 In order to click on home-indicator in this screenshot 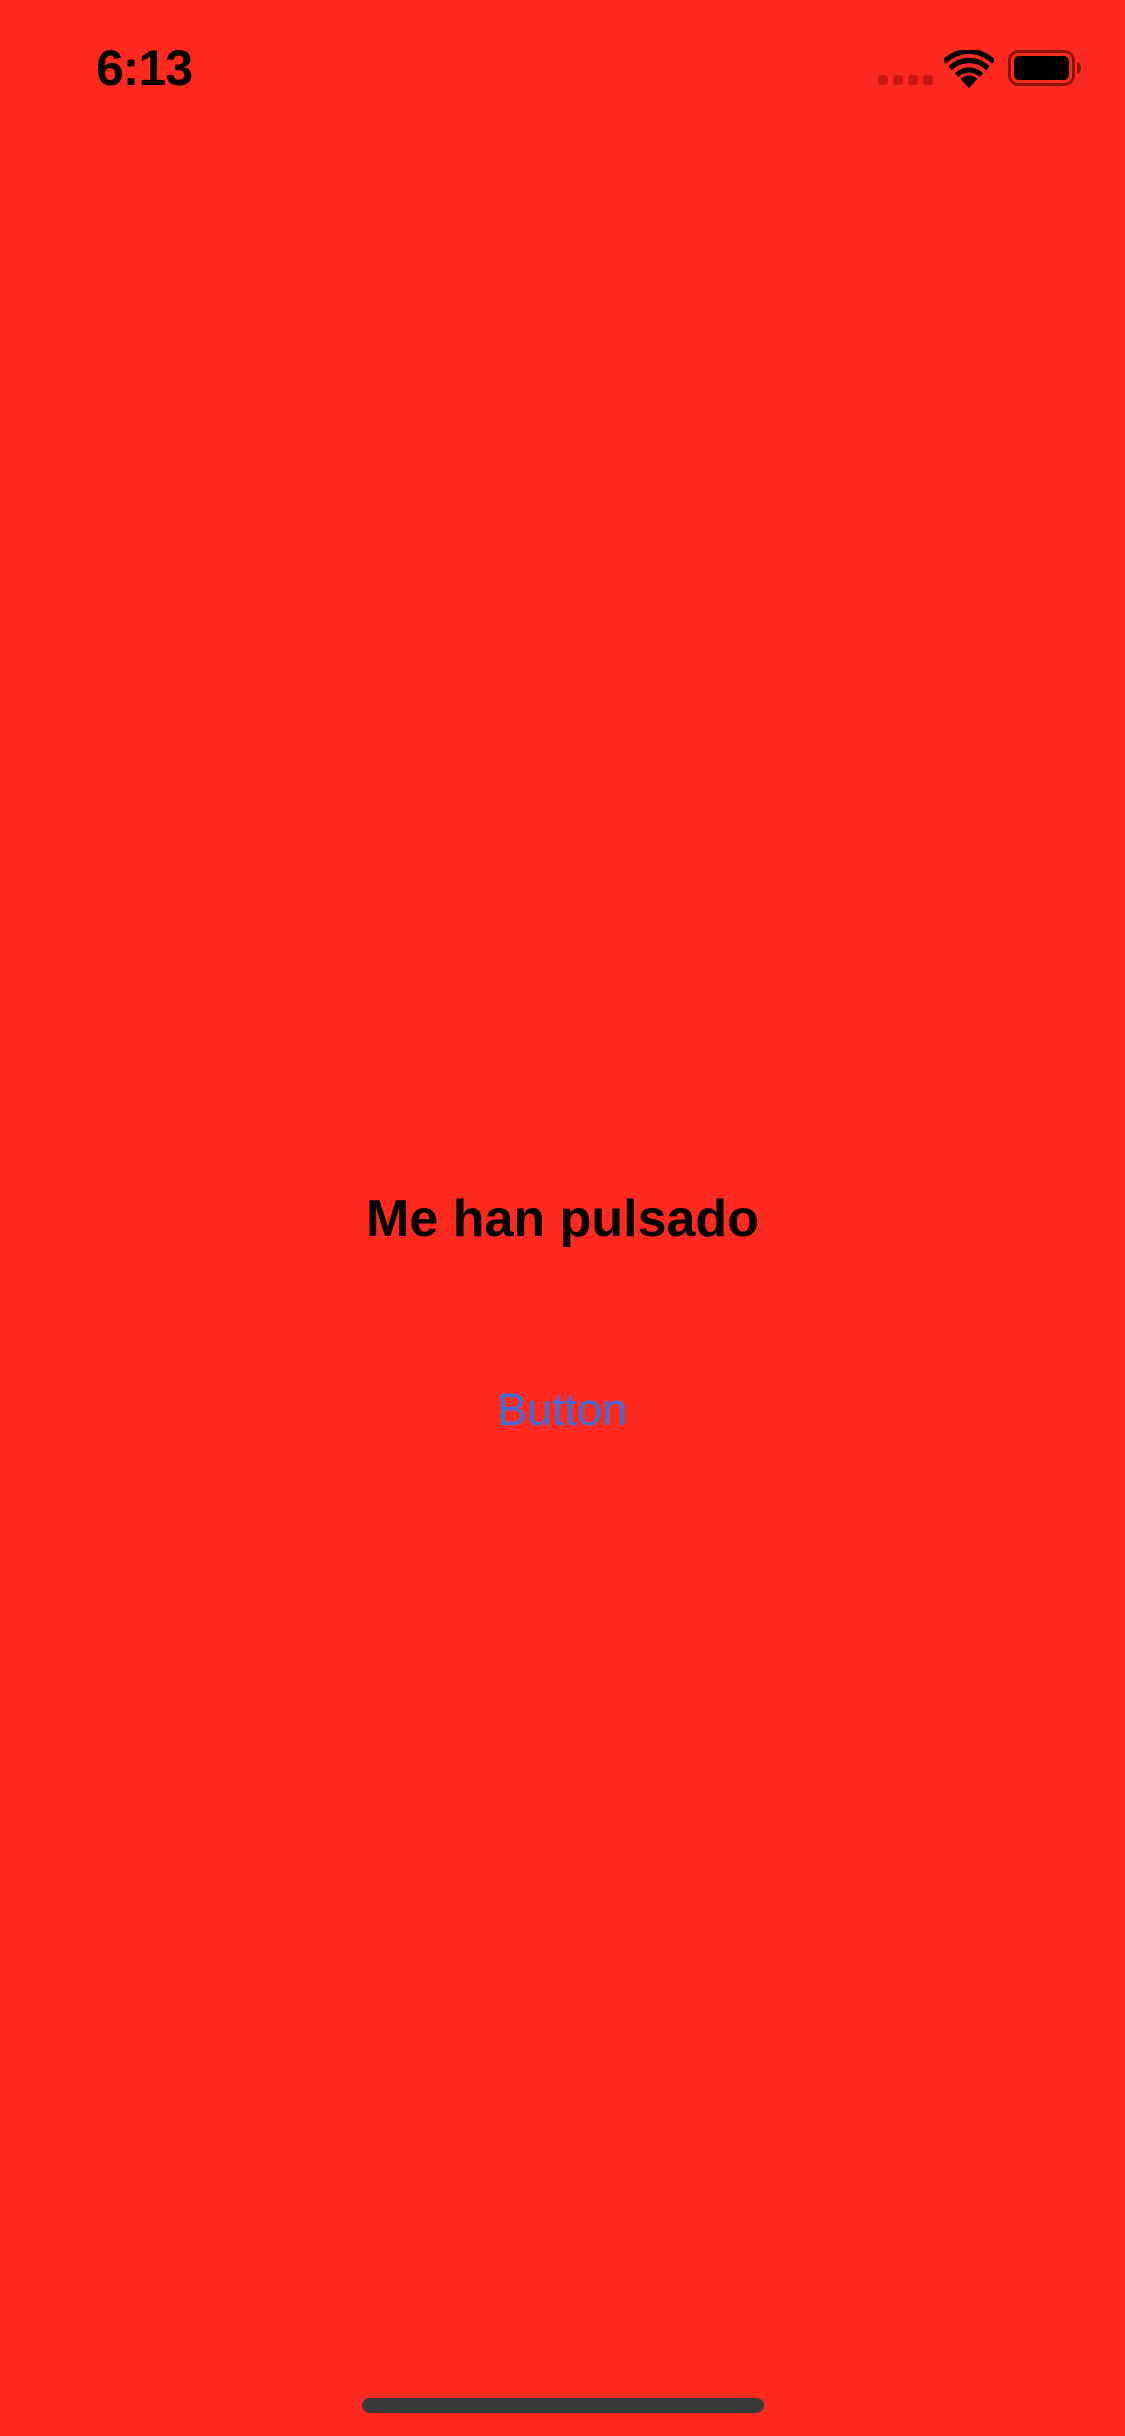, I will do `click(563, 2405)`.